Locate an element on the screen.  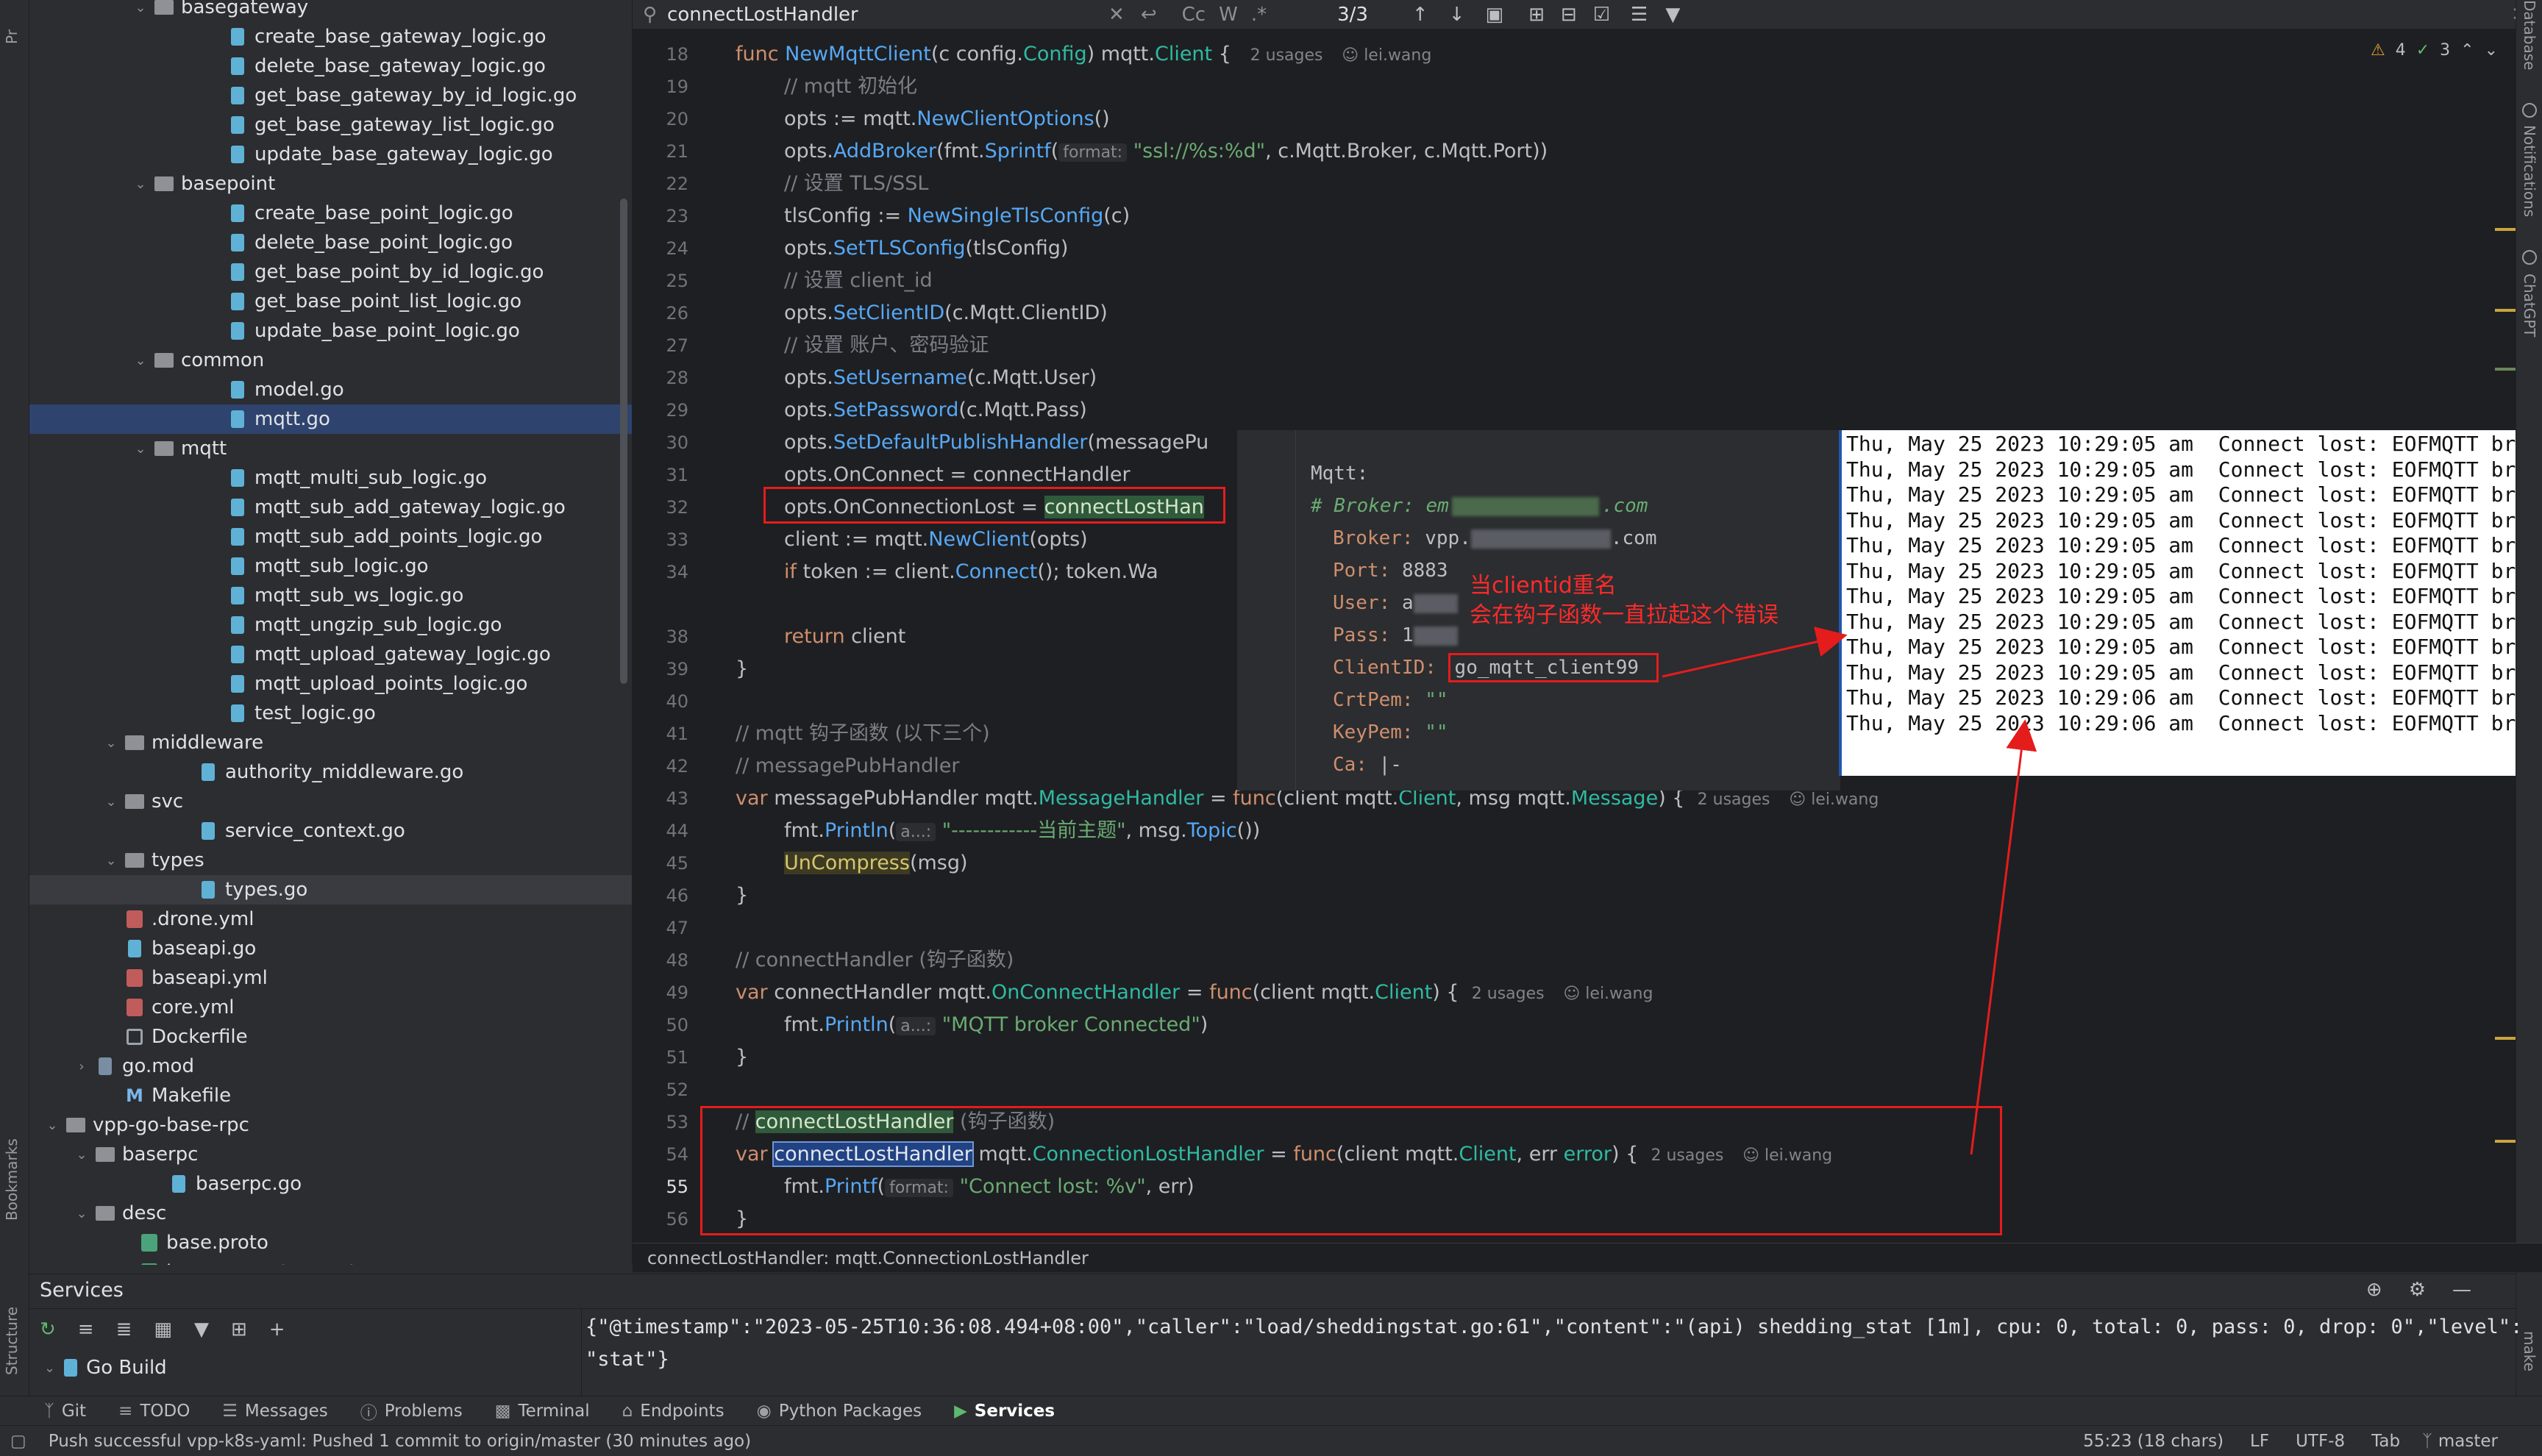
tree-folder: ⌄ vpp-go-base-rpc is located at coordinates (331, 1125).